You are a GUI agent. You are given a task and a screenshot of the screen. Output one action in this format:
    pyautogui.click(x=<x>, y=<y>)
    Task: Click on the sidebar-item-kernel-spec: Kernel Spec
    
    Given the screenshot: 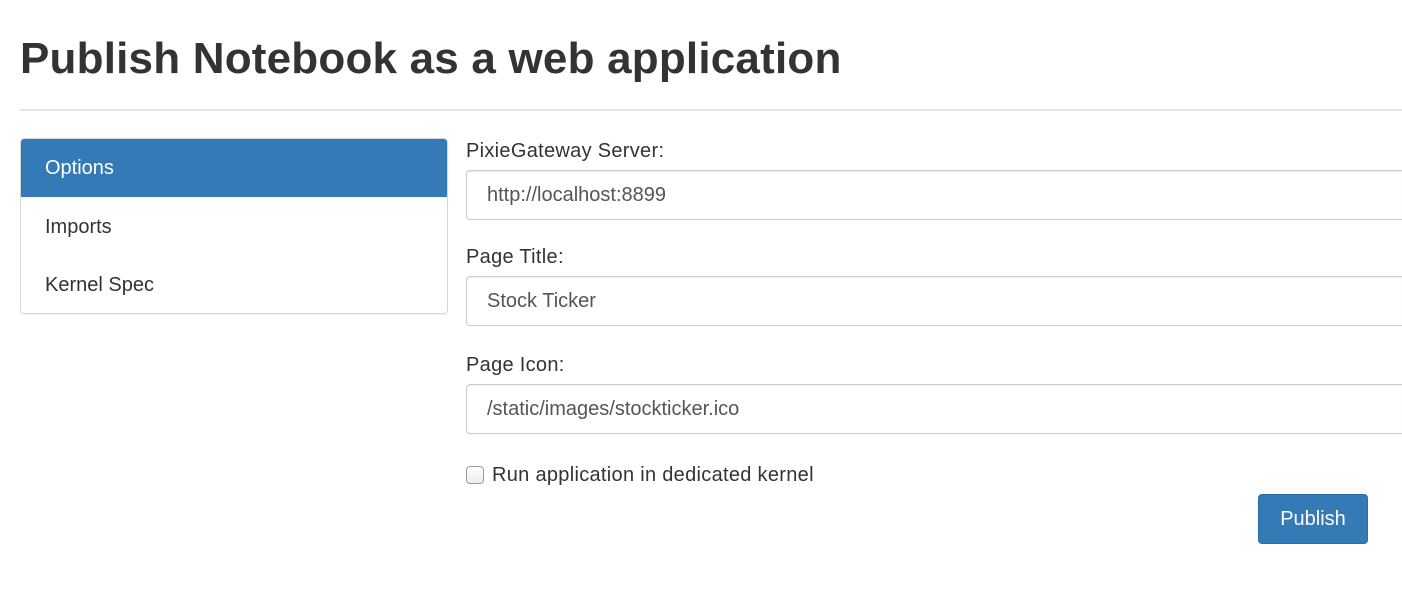 What is the action you would take?
    pyautogui.click(x=234, y=284)
    